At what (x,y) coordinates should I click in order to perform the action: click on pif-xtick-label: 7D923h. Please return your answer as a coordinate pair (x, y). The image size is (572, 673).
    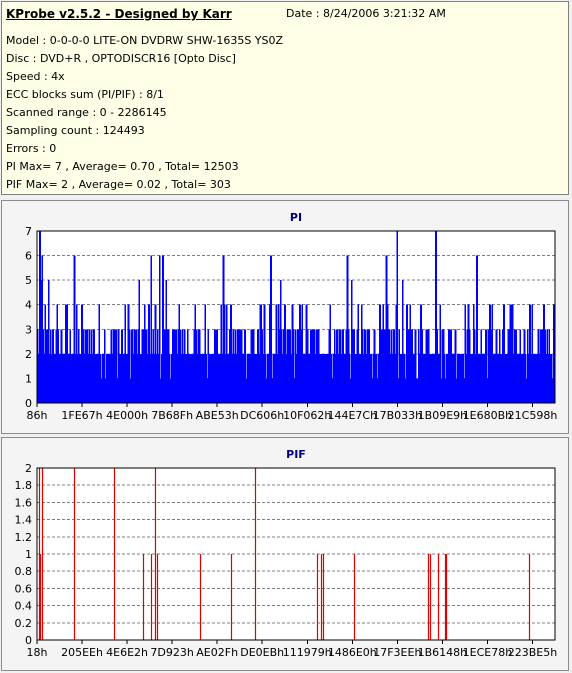
    Looking at the image, I should click on (171, 652).